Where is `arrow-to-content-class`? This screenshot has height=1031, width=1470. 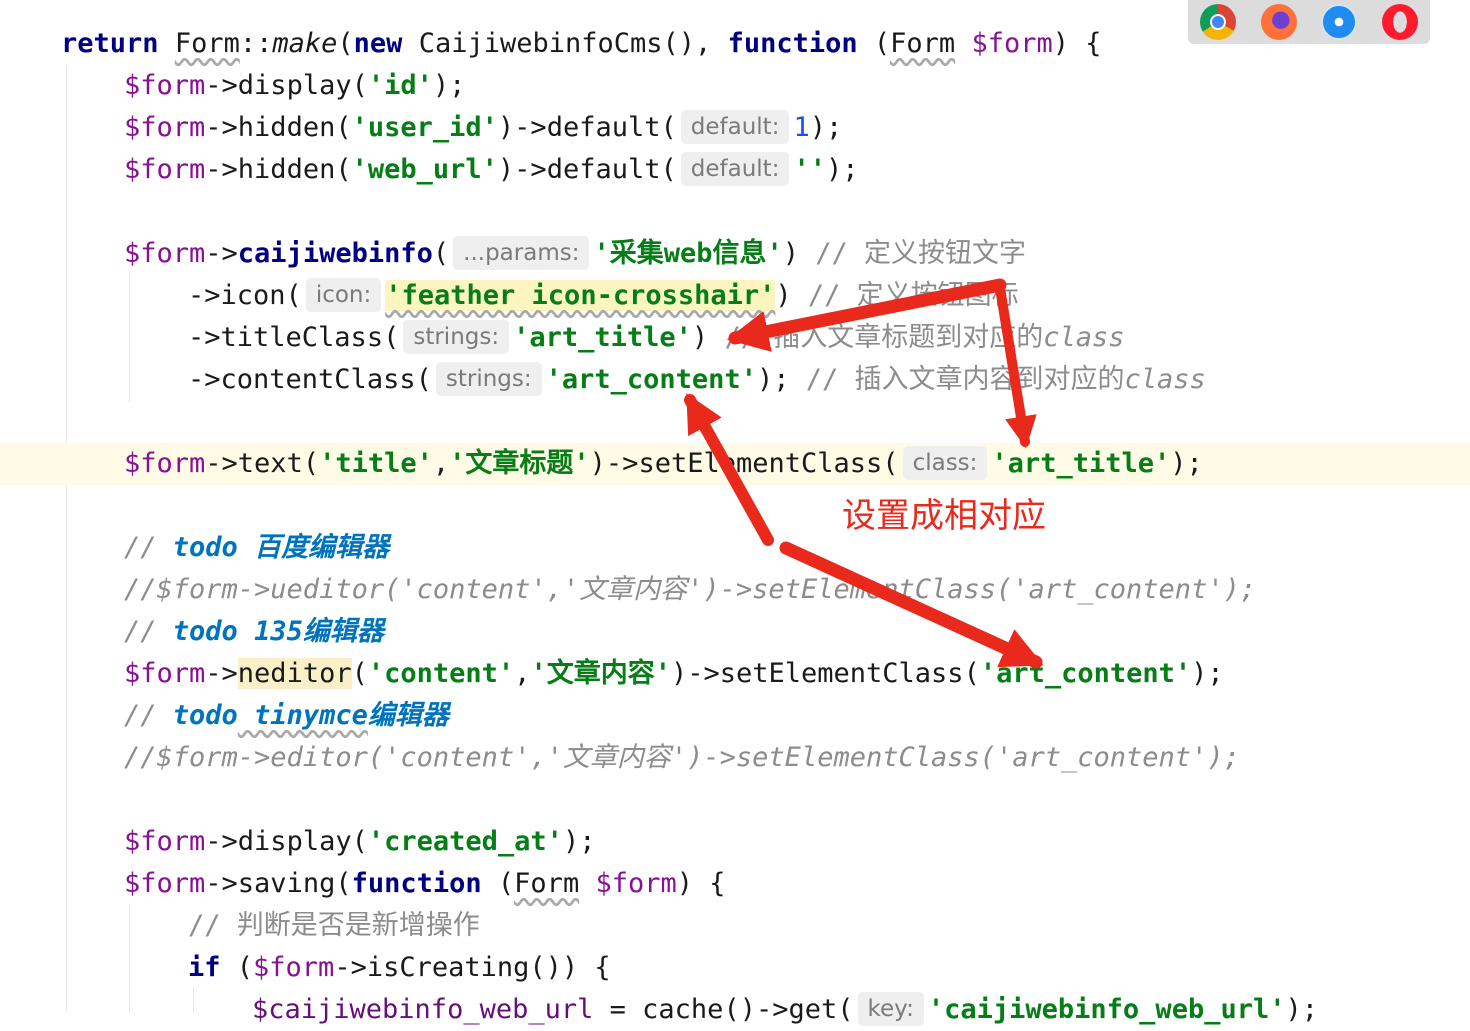
arrow-to-content-class is located at coordinates (729, 469).